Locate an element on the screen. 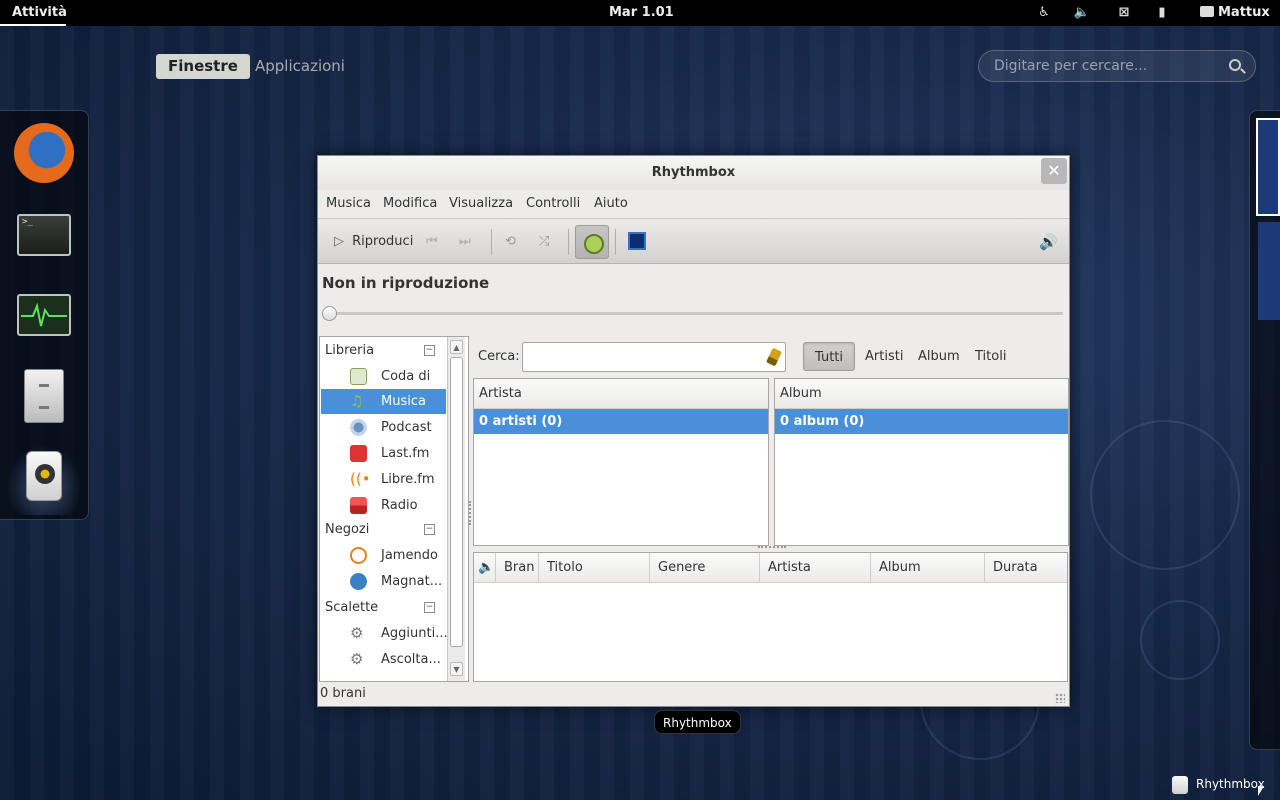 The height and width of the screenshot is (800, 1280). column-genre: Genere is located at coordinates (705, 568).